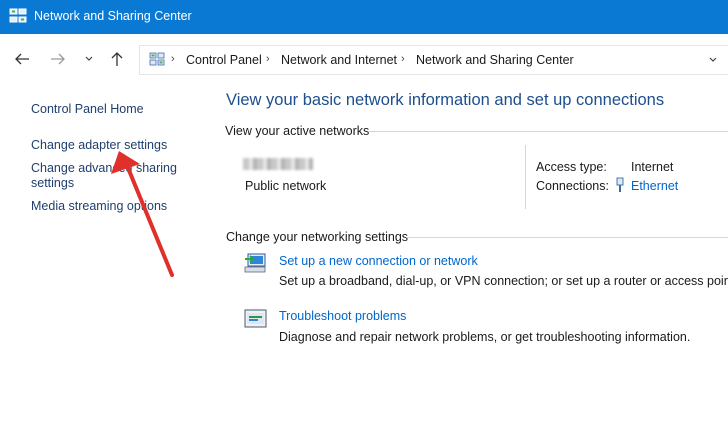 This screenshot has width=728, height=438. I want to click on troubleshoot-problems-link: Troubleshoot problems, so click(342, 316).